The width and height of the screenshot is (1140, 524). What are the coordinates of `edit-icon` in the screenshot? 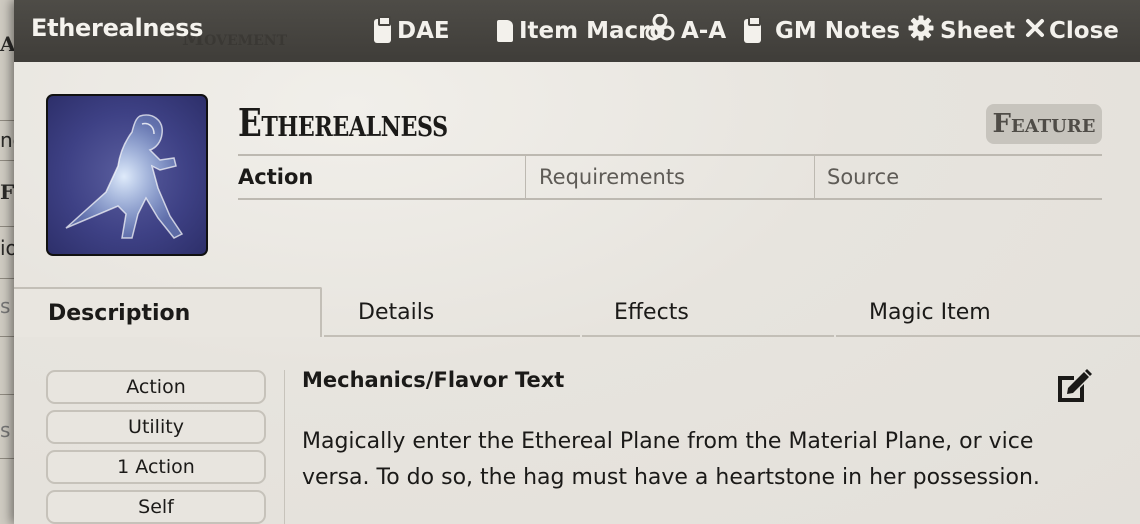 It's located at (1073, 386).